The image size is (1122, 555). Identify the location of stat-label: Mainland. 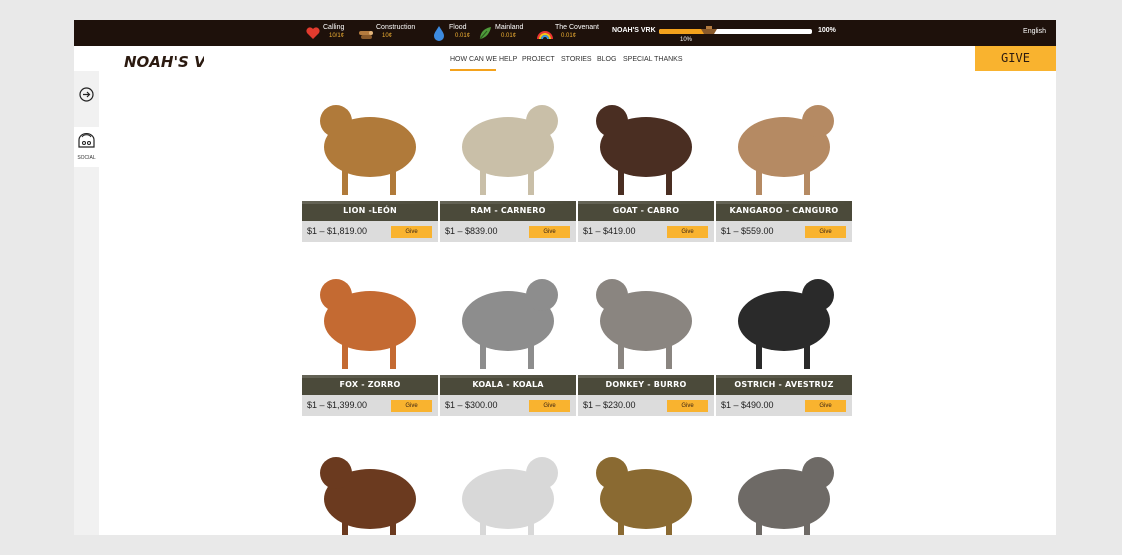
(509, 27).